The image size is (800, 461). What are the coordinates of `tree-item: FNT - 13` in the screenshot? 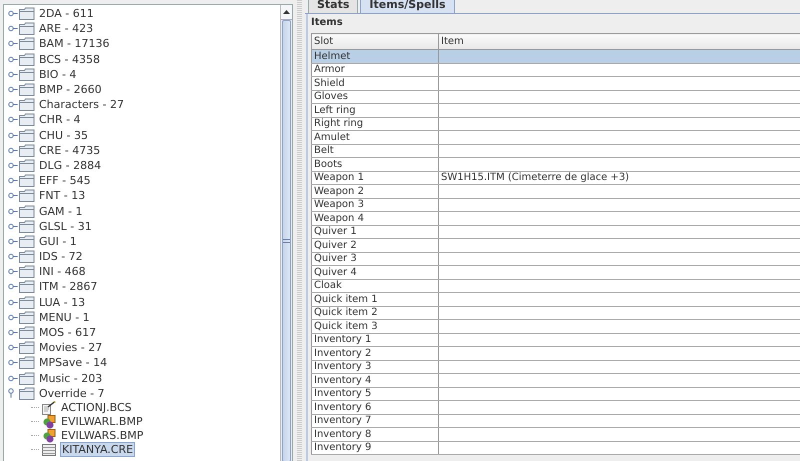 It's located at (62, 195).